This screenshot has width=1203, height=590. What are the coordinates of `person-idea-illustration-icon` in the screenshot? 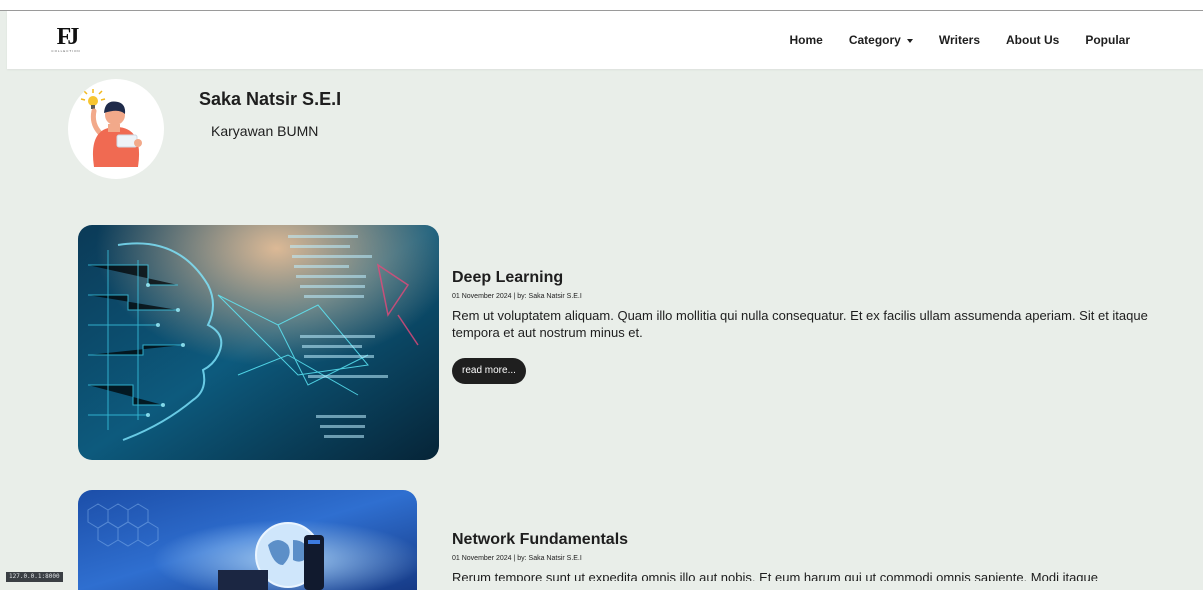 It's located at (111, 128).